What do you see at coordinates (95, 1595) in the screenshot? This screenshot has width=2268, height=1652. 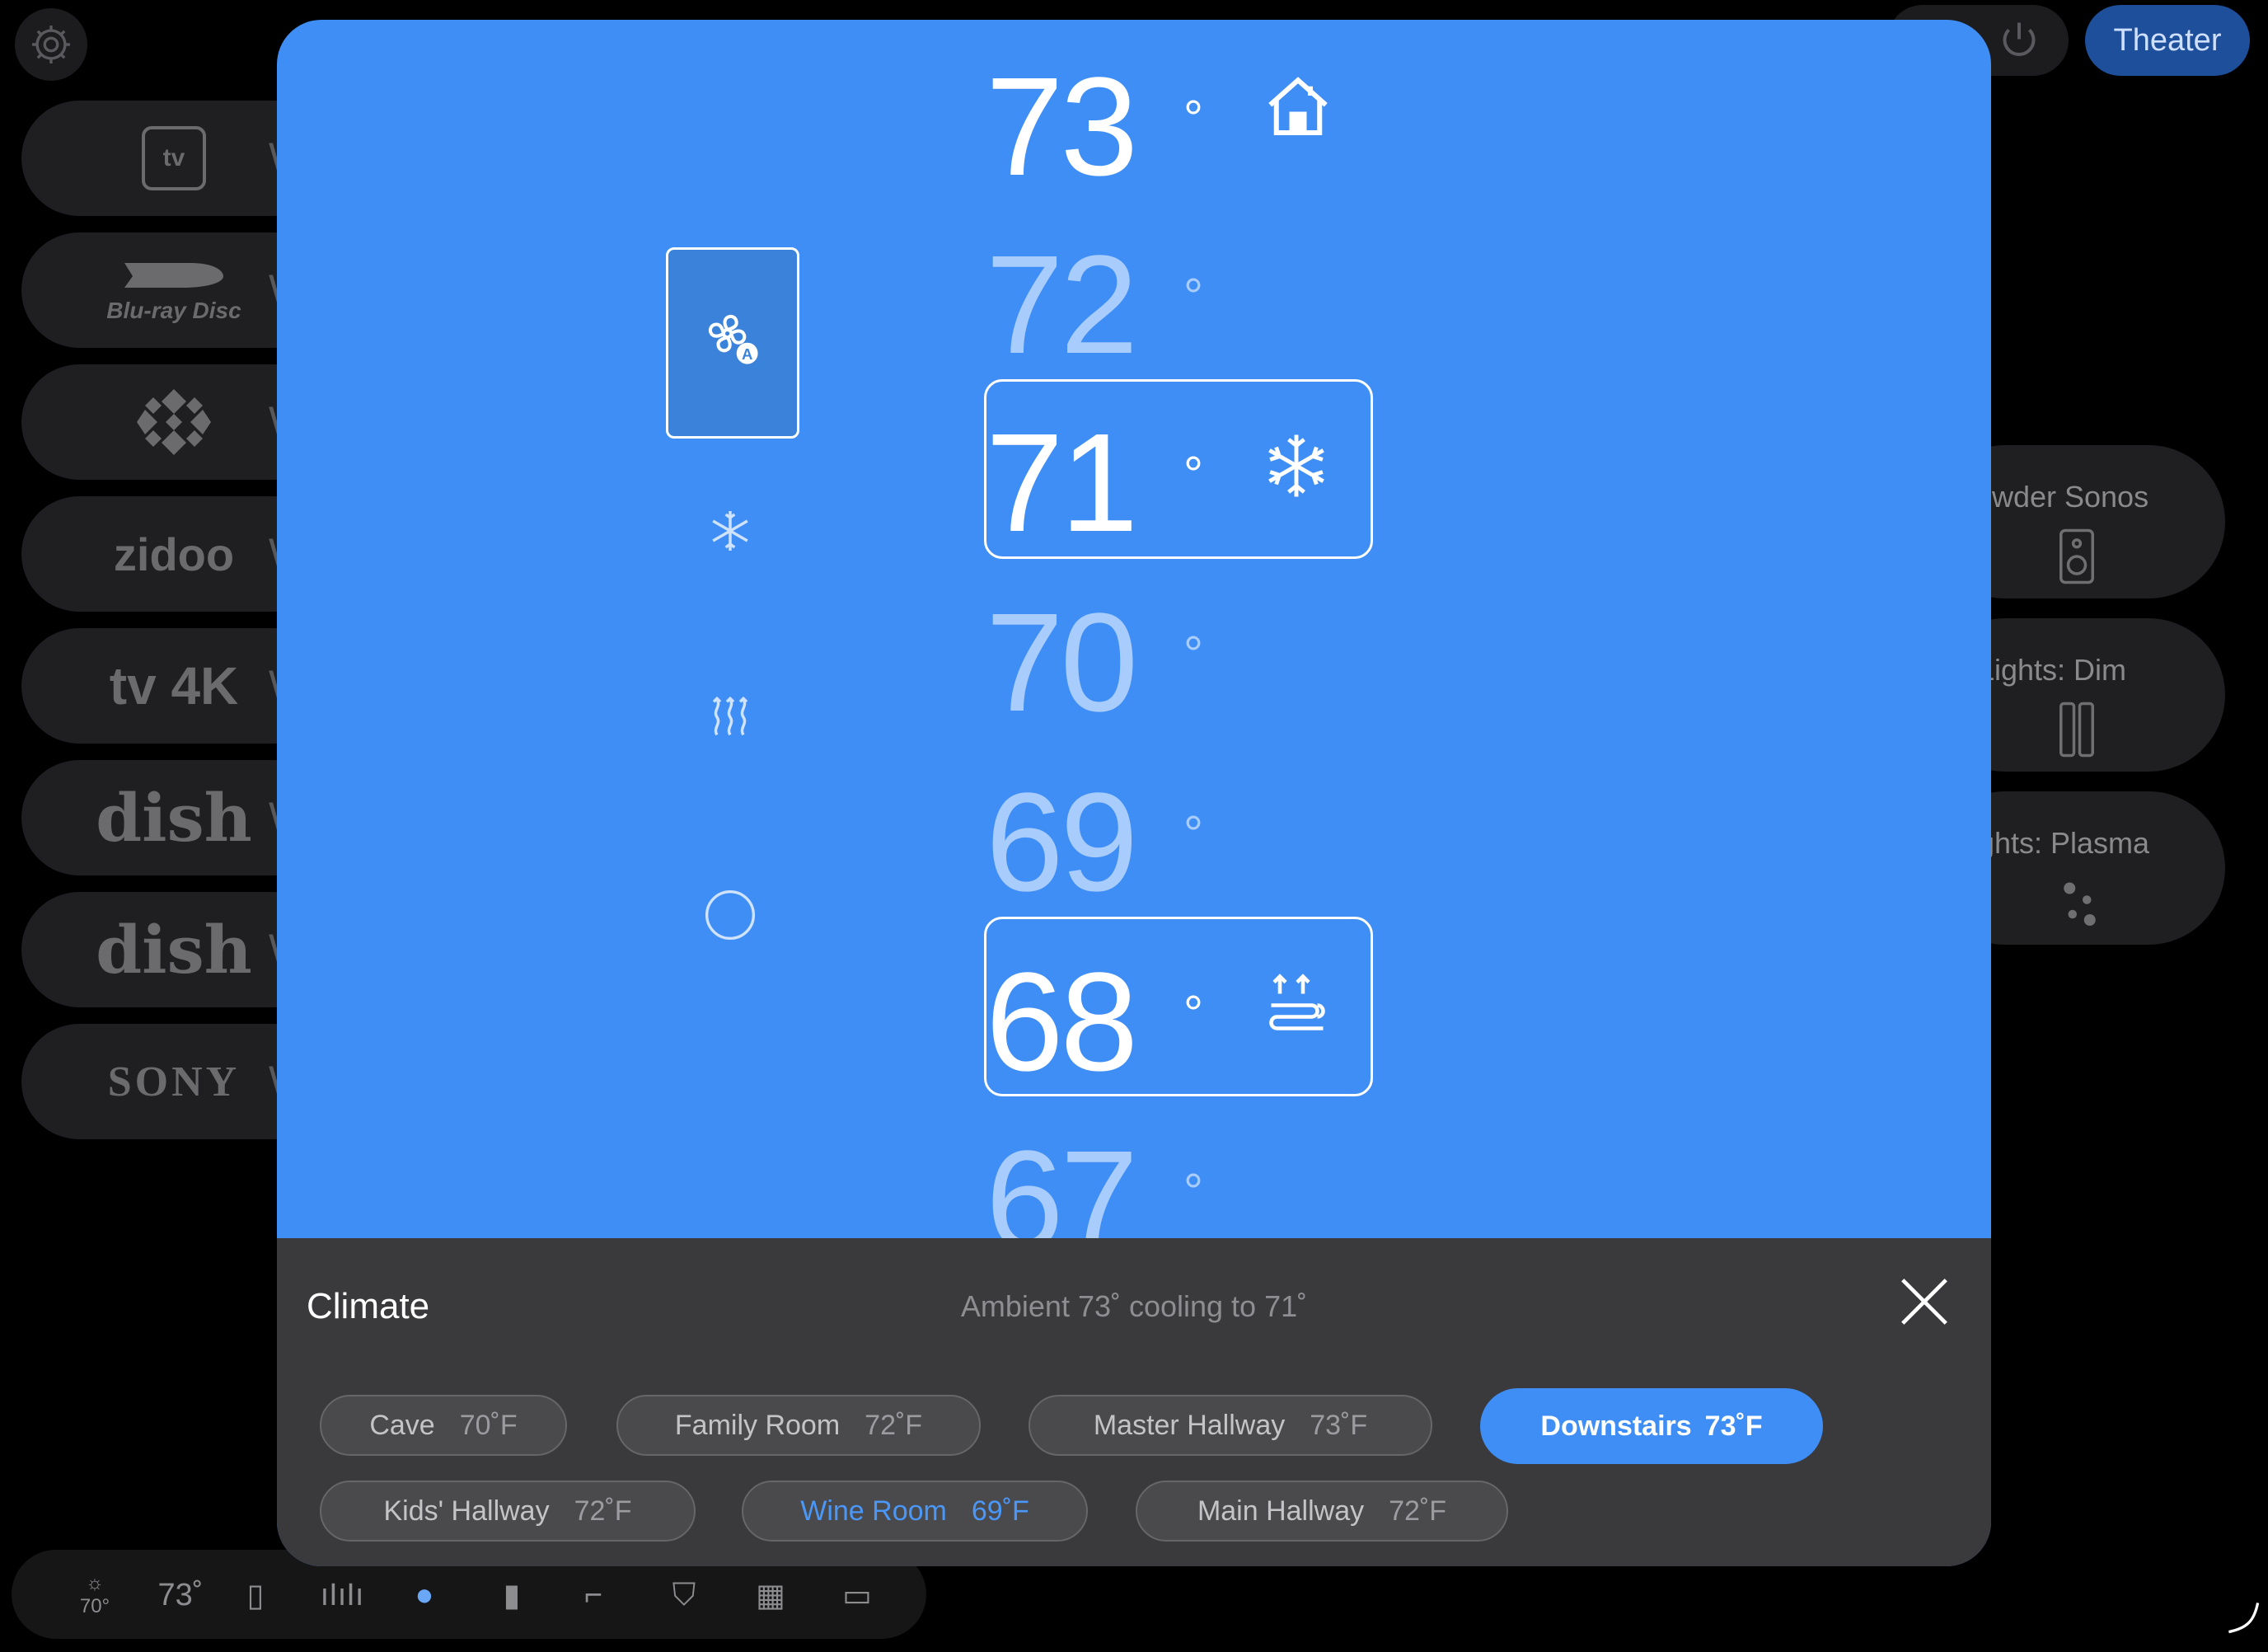 I see `outdoor-weather: ☼ 70°` at bounding box center [95, 1595].